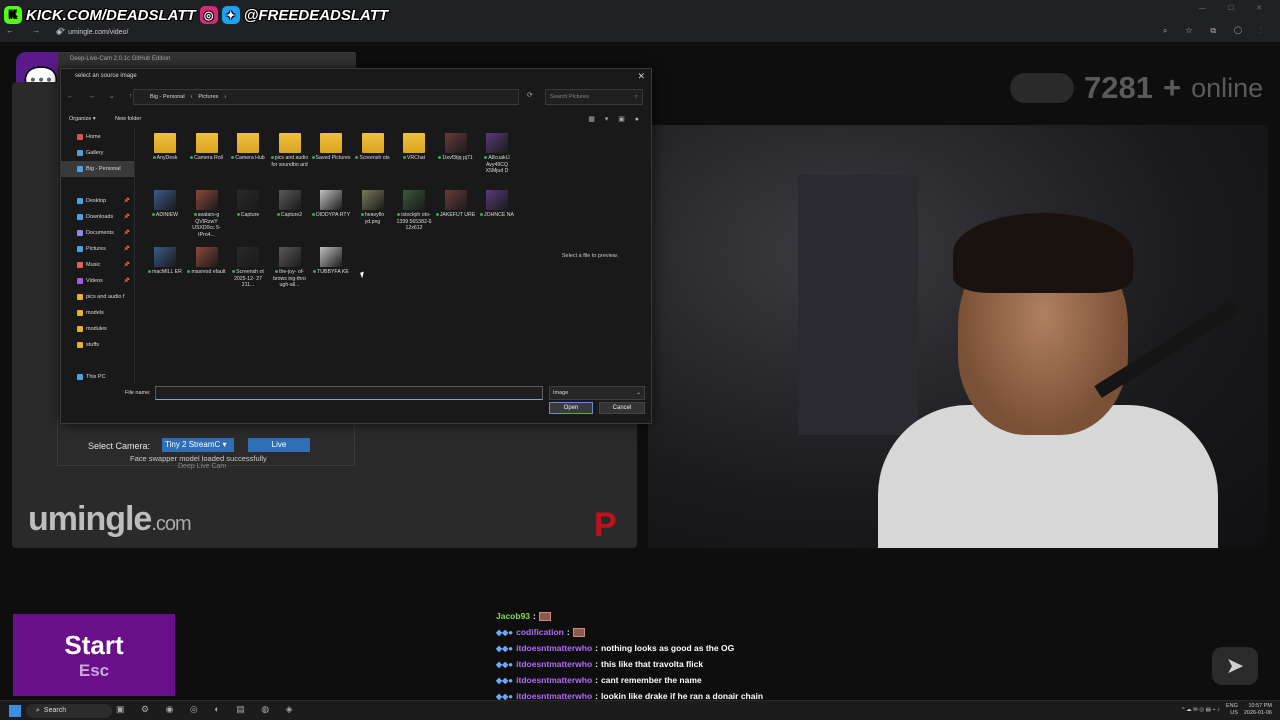  Describe the element at coordinates (126, 281) in the screenshot. I see `pin-icon: 📌` at that location.